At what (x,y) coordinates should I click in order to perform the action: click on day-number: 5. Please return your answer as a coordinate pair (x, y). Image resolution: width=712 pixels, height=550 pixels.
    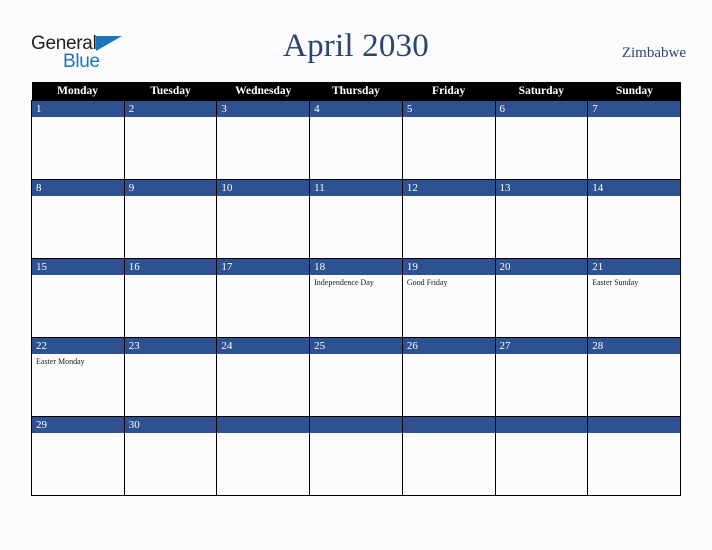
    Looking at the image, I should click on (448, 109).